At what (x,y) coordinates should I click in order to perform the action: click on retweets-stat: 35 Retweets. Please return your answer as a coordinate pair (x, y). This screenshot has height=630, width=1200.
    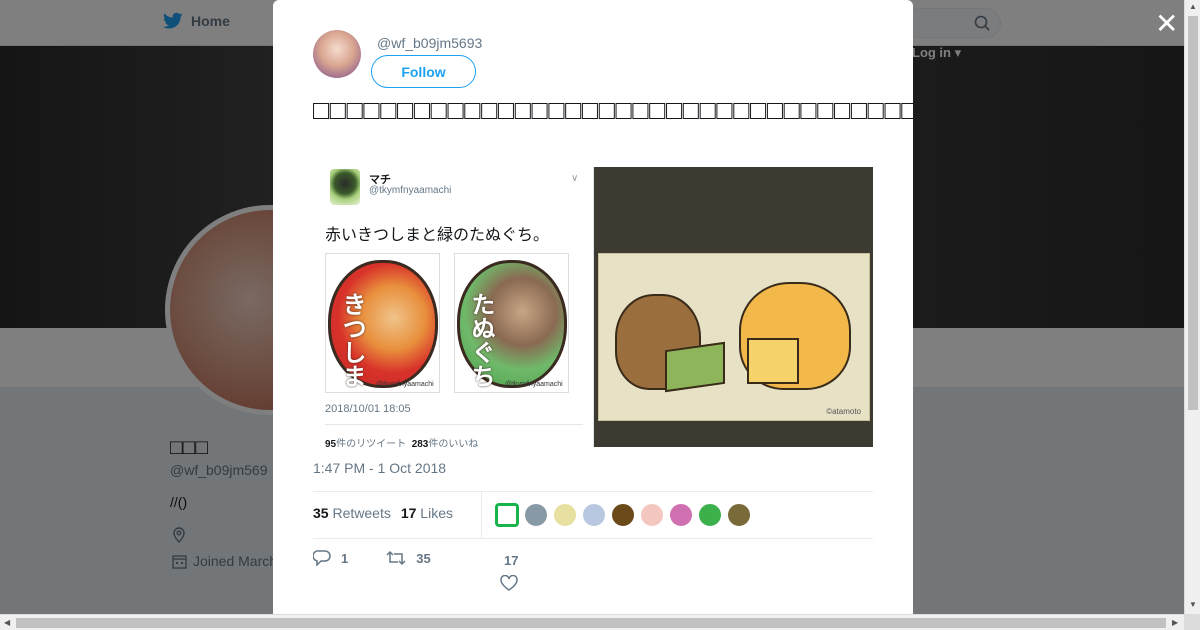
    Looking at the image, I should click on (352, 513).